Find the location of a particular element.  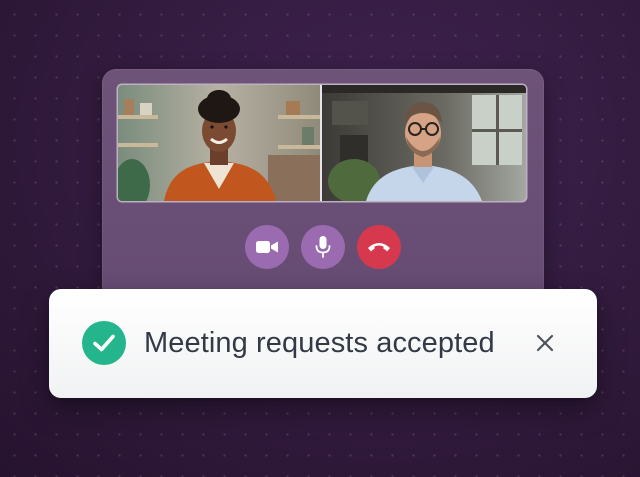

microphone-button is located at coordinates (323, 247).